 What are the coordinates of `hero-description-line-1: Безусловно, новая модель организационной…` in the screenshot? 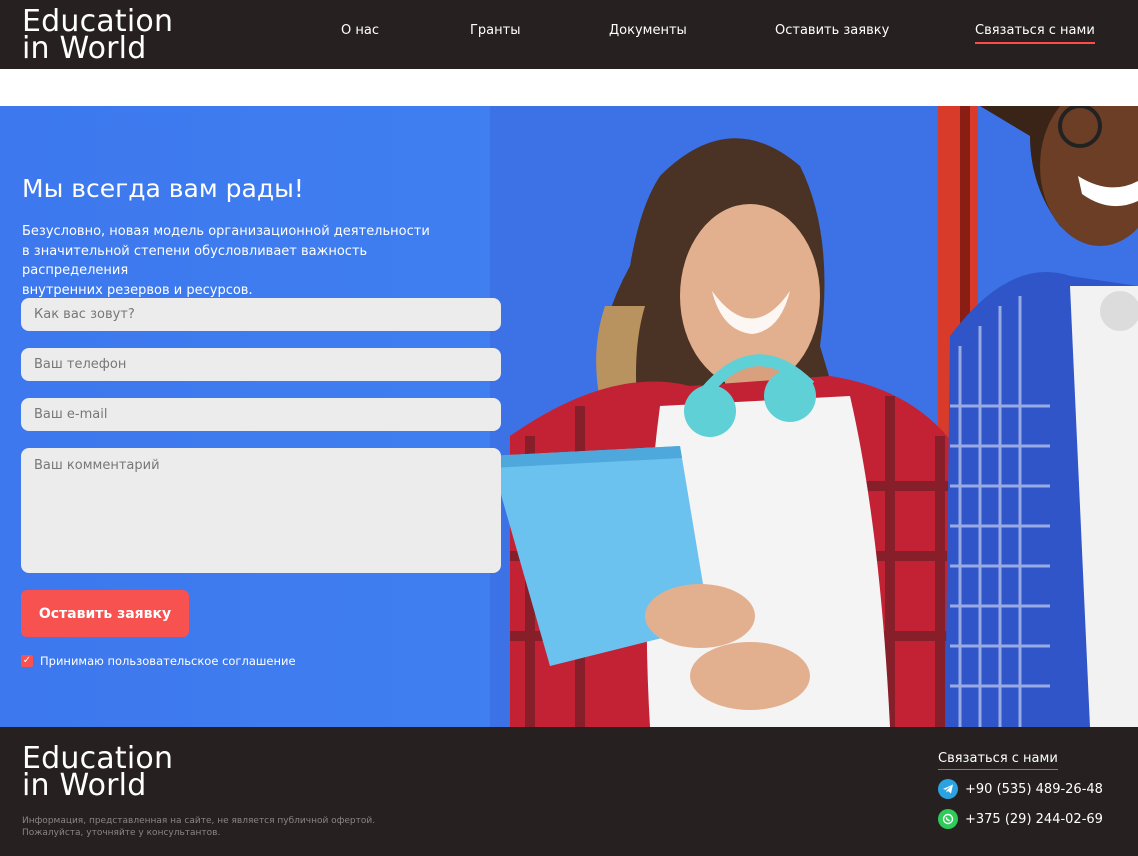 It's located at (226, 231).